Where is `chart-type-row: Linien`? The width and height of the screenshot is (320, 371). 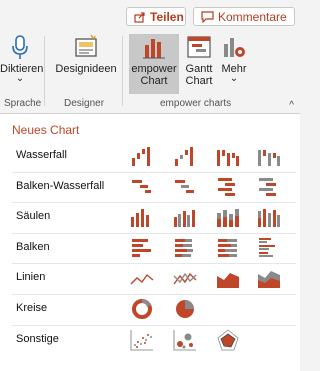
chart-type-row: Linien is located at coordinates (150, 279).